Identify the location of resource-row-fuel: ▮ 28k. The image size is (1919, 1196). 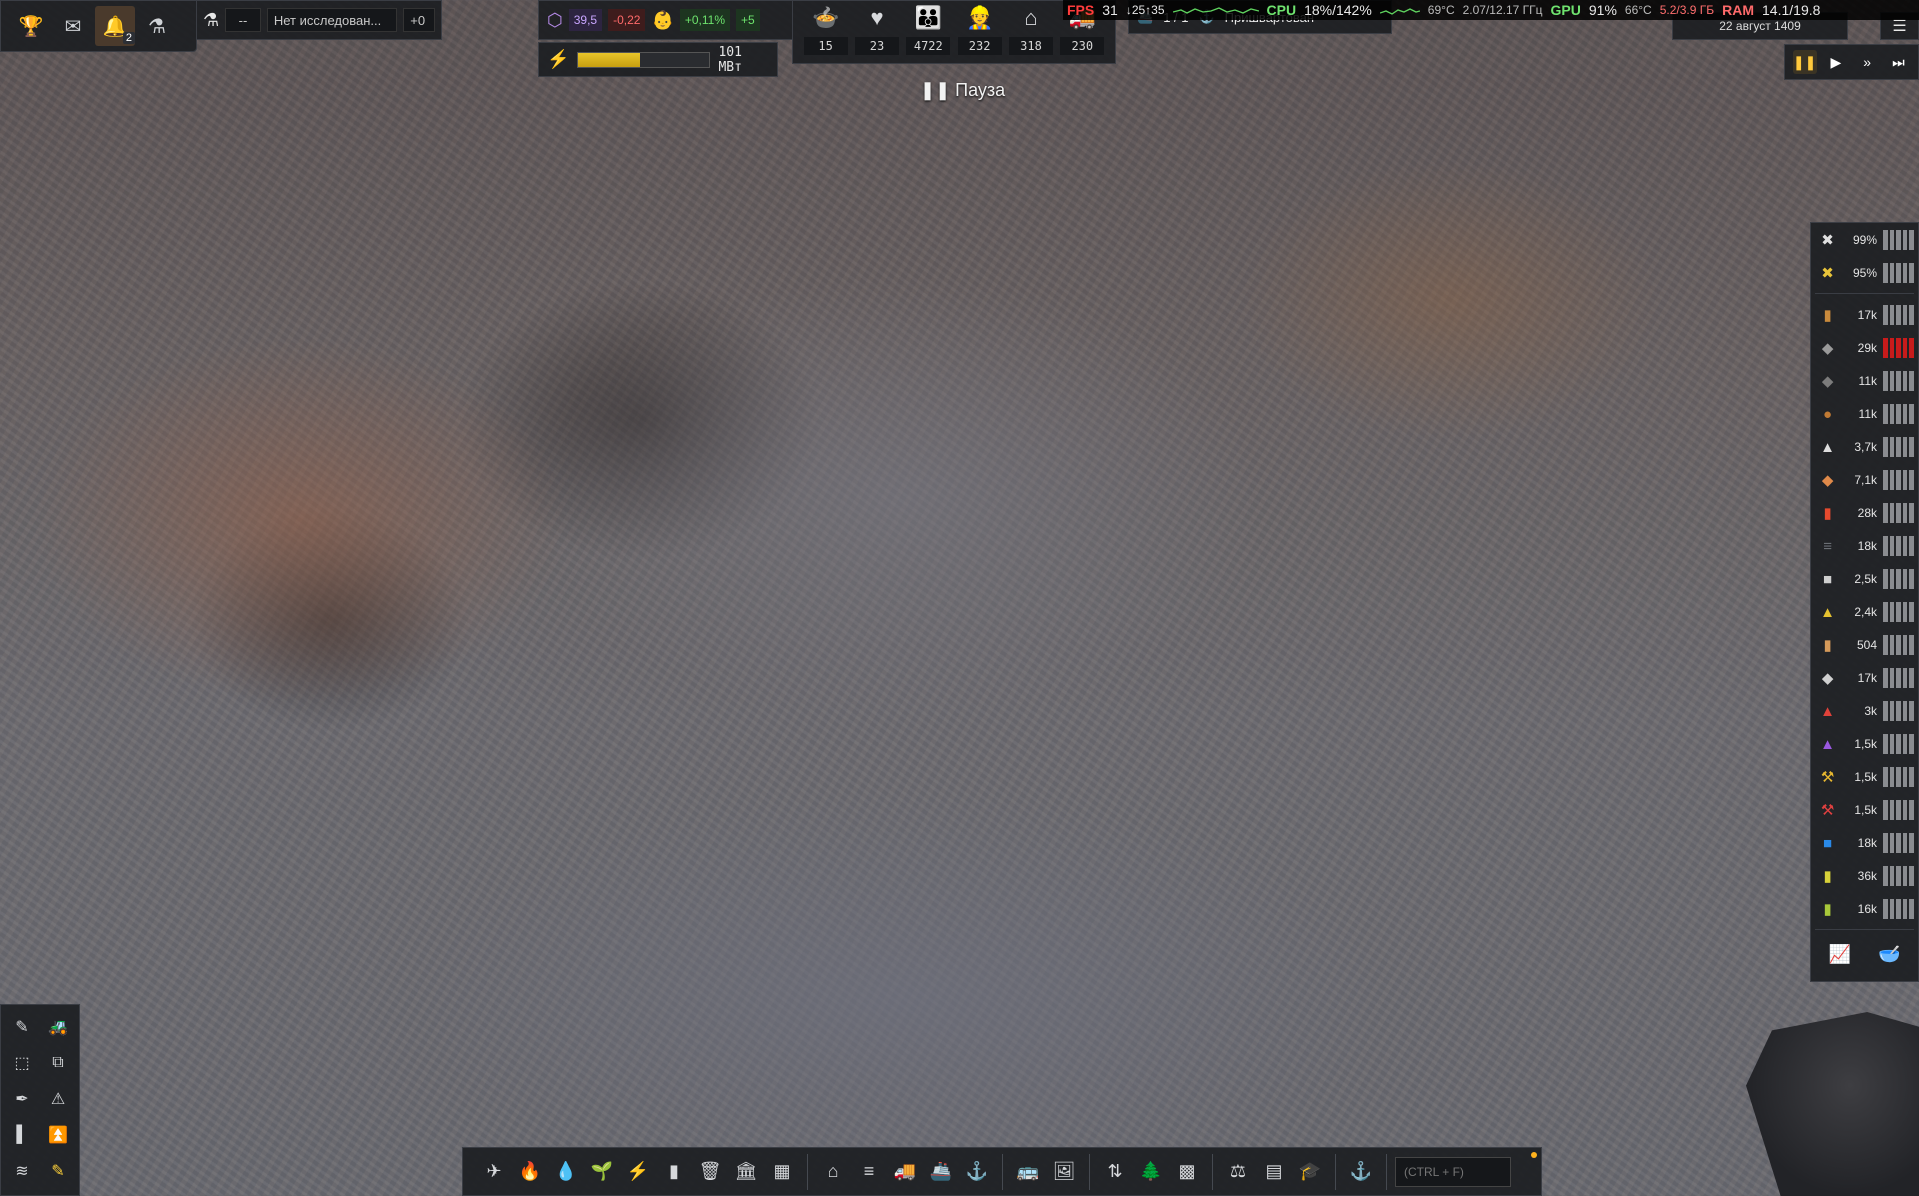
(1864, 513).